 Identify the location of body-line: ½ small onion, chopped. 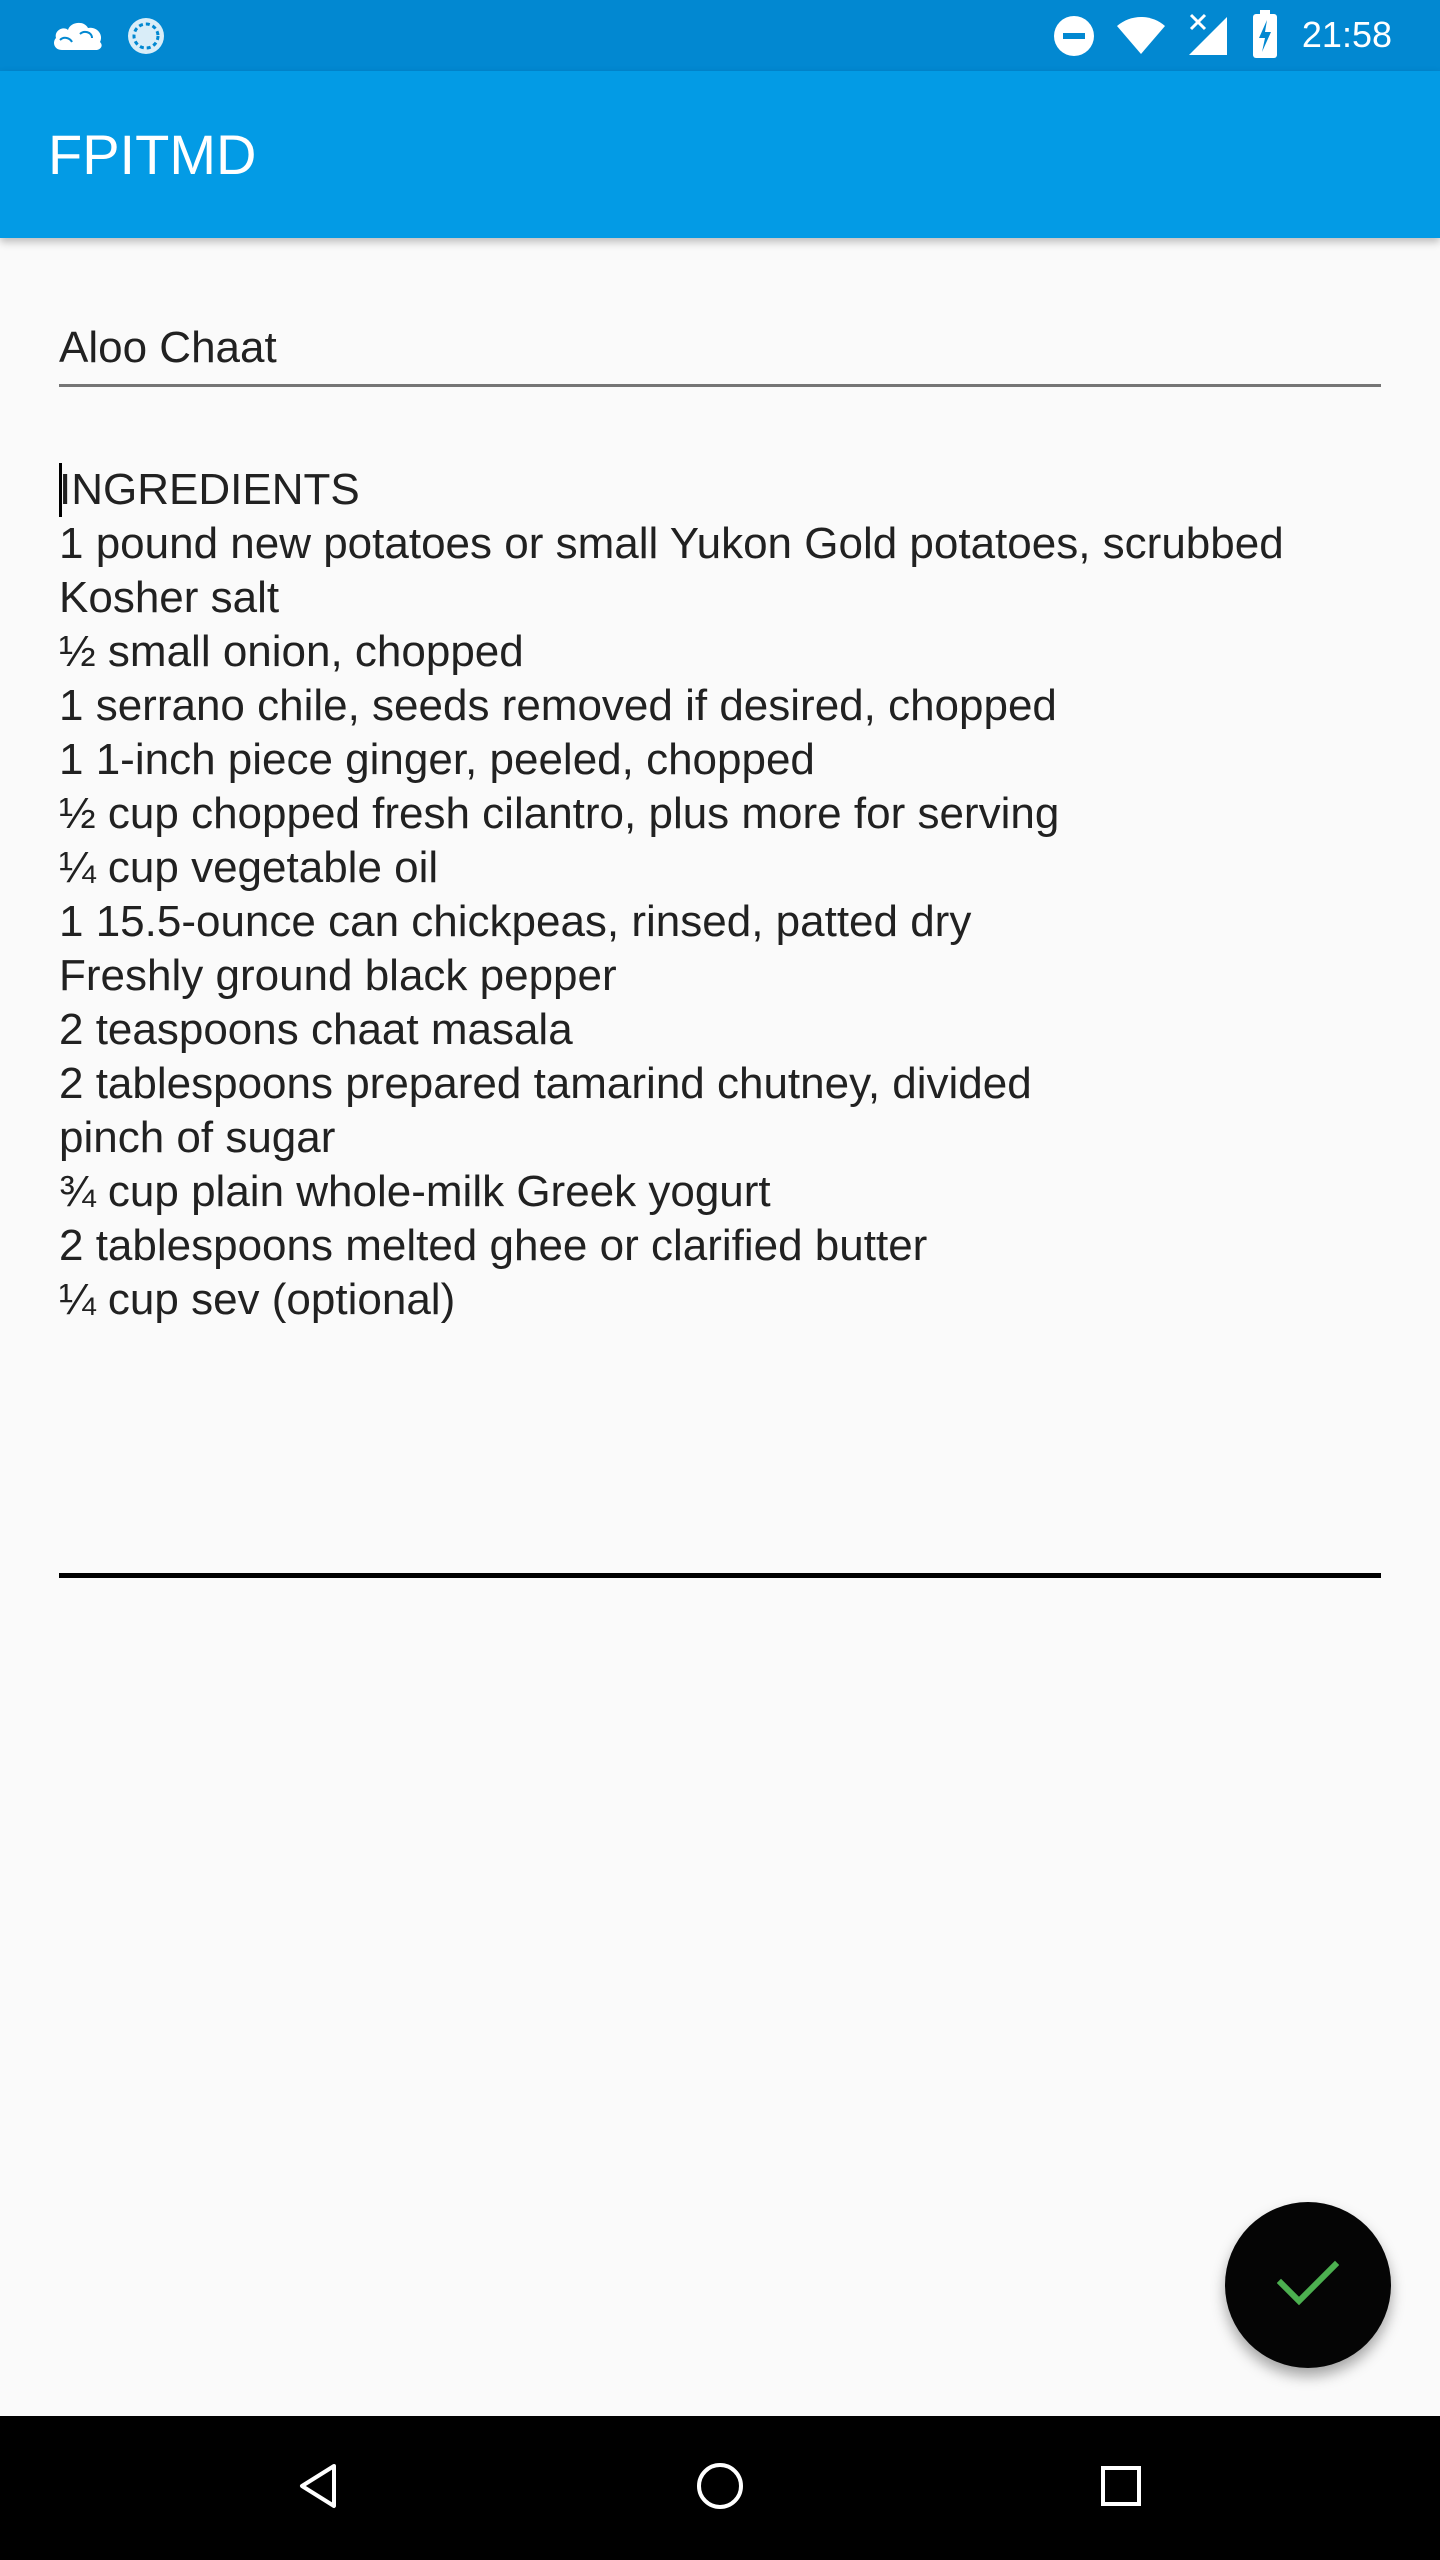
(291, 651).